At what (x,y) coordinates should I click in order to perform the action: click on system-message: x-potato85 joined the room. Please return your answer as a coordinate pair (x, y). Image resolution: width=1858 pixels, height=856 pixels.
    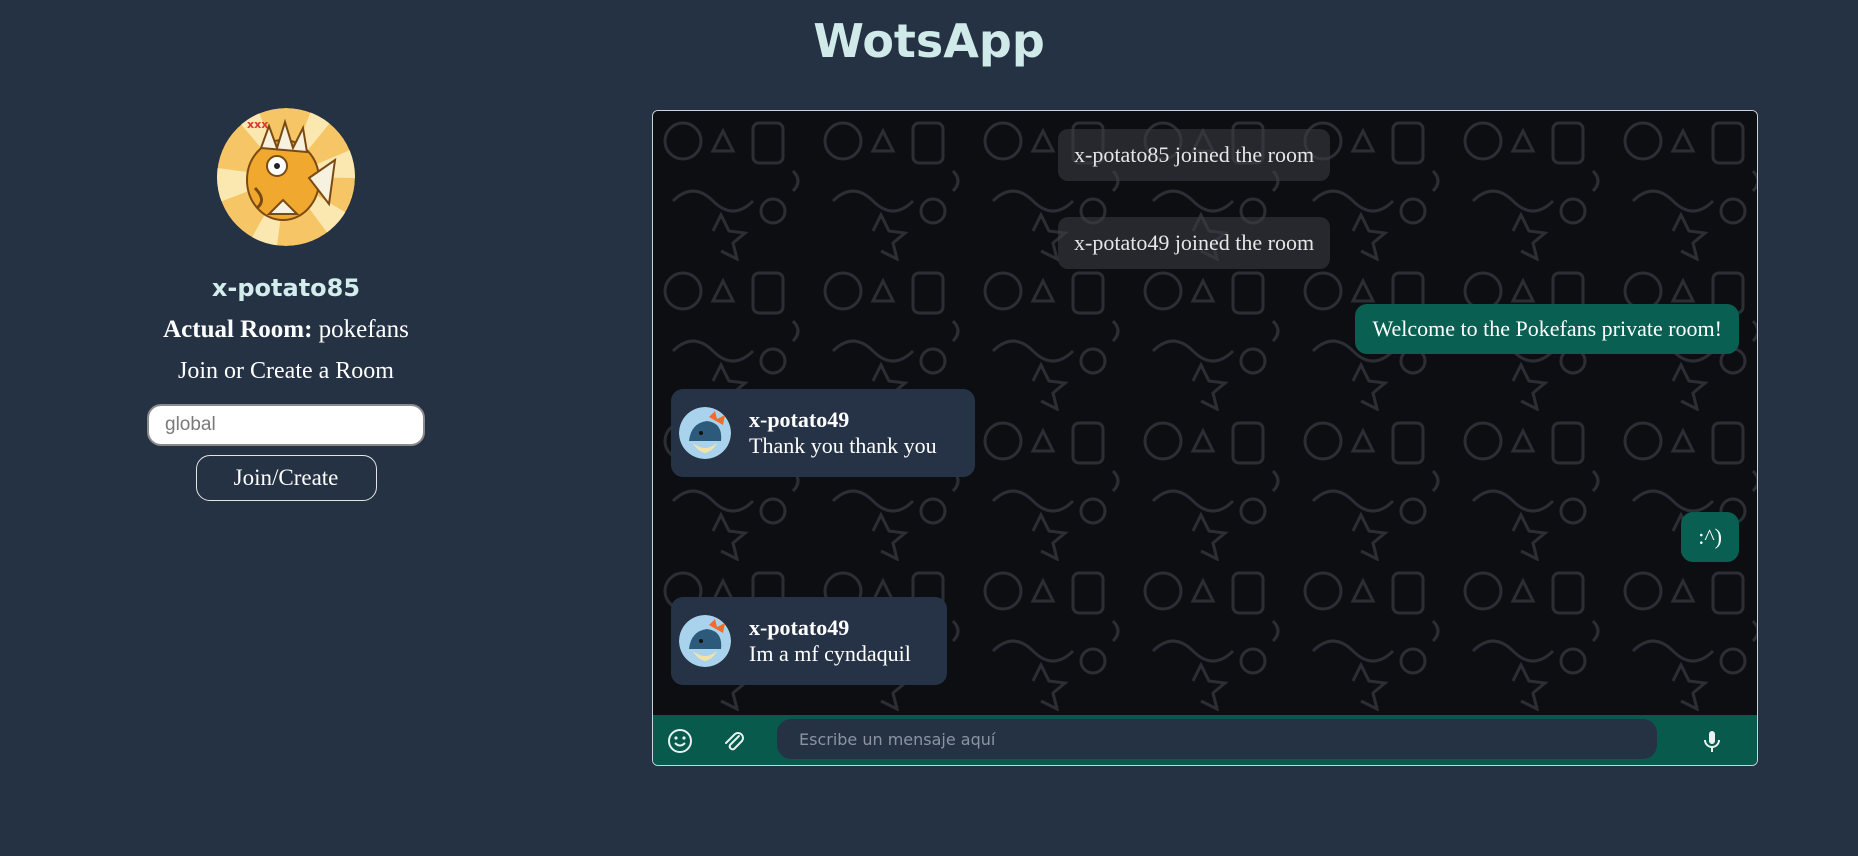
    Looking at the image, I should click on (1194, 155).